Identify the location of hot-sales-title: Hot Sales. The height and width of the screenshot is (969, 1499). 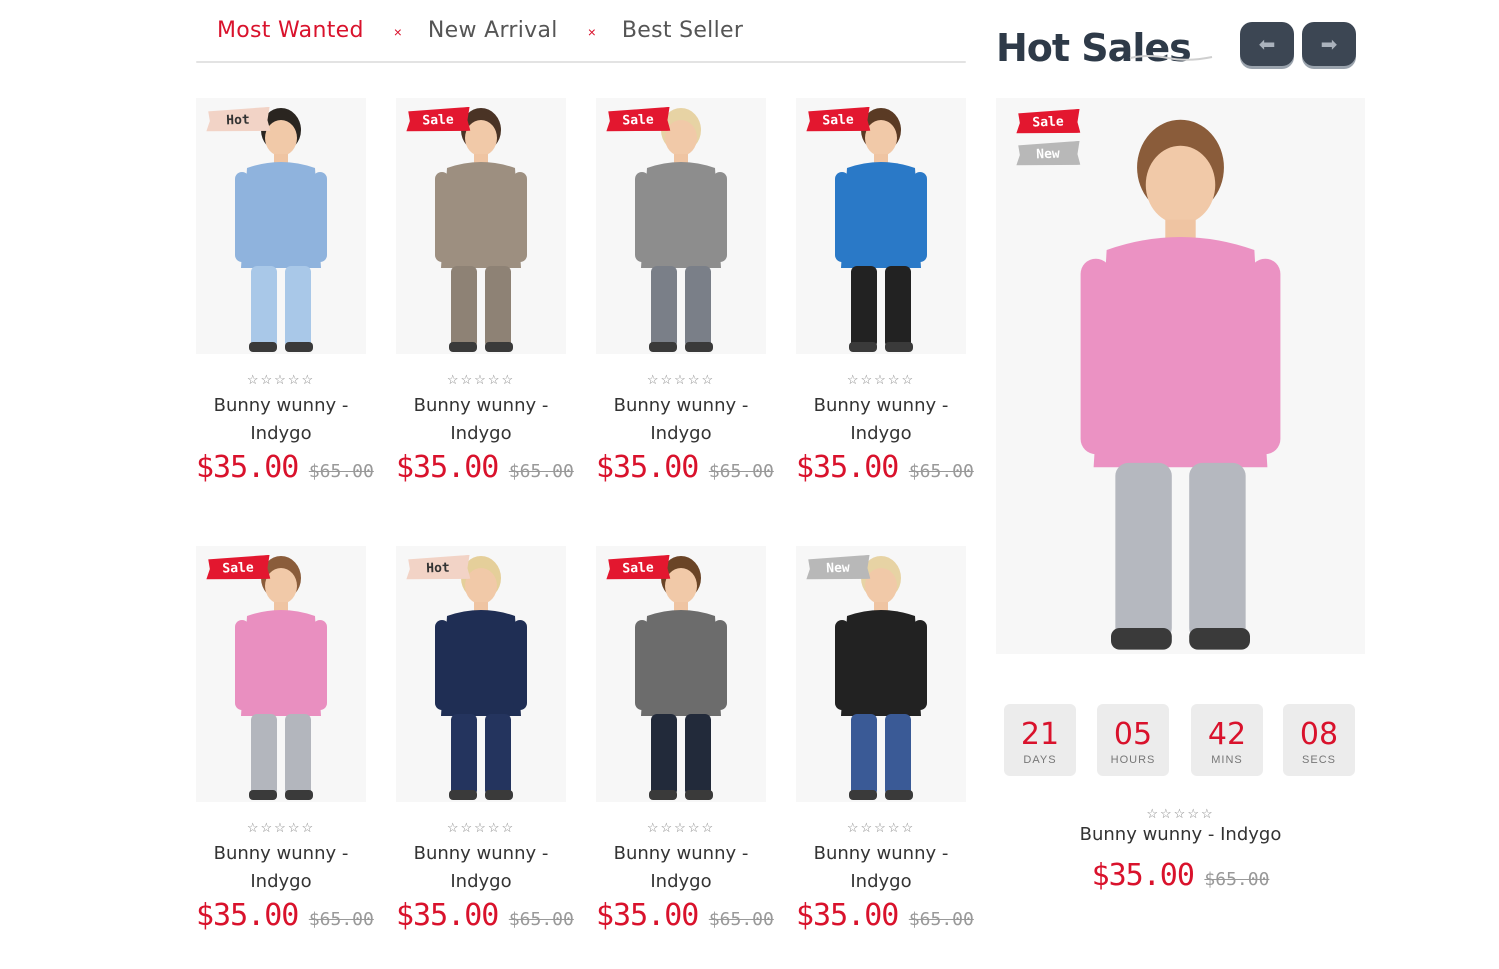
(1094, 48).